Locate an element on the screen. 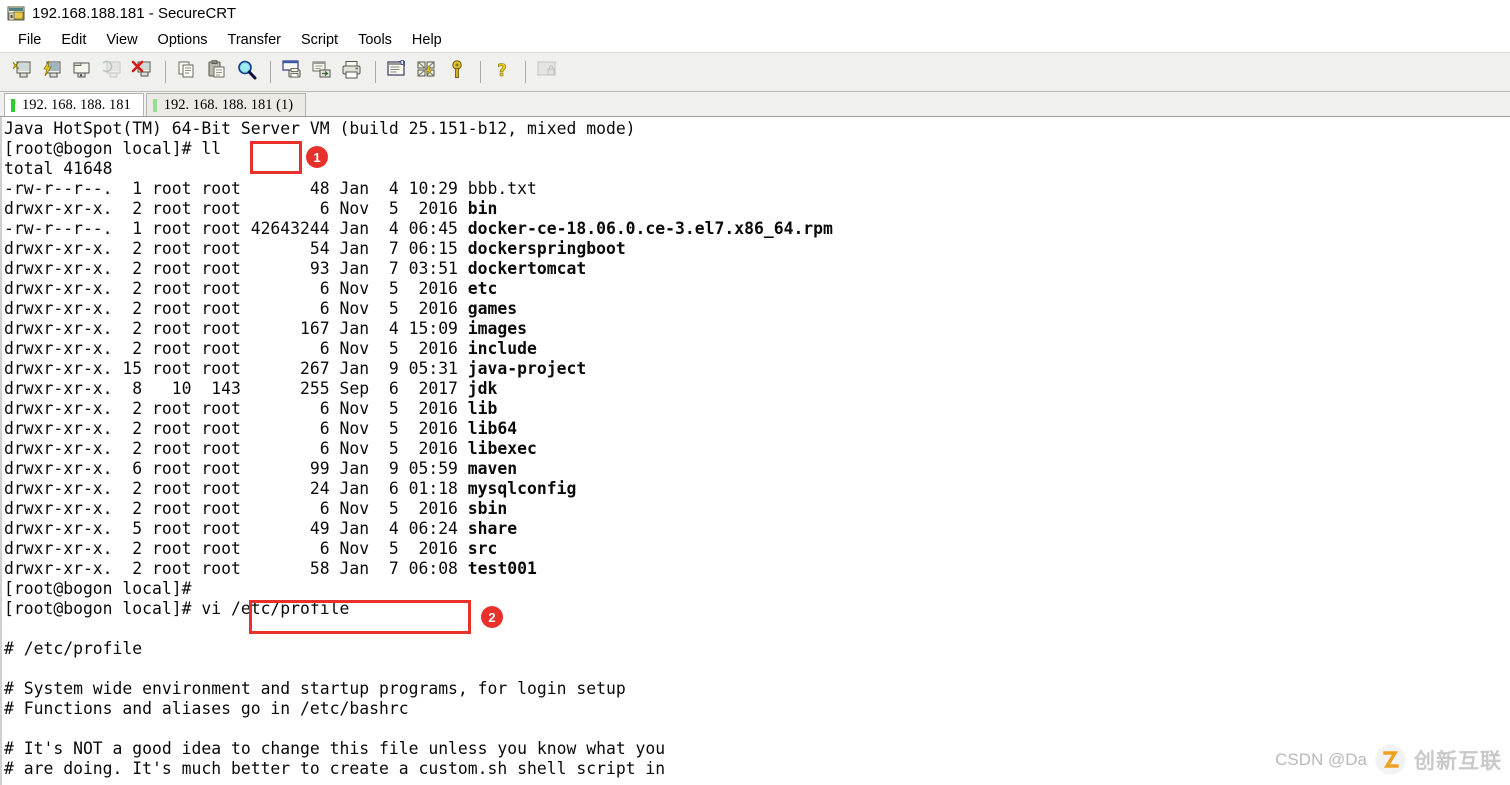 This screenshot has height=785, width=1510. terminal-text: drwxr-xr-x. 5 root root 49 Jan 4 06:24 is located at coordinates (236, 528).